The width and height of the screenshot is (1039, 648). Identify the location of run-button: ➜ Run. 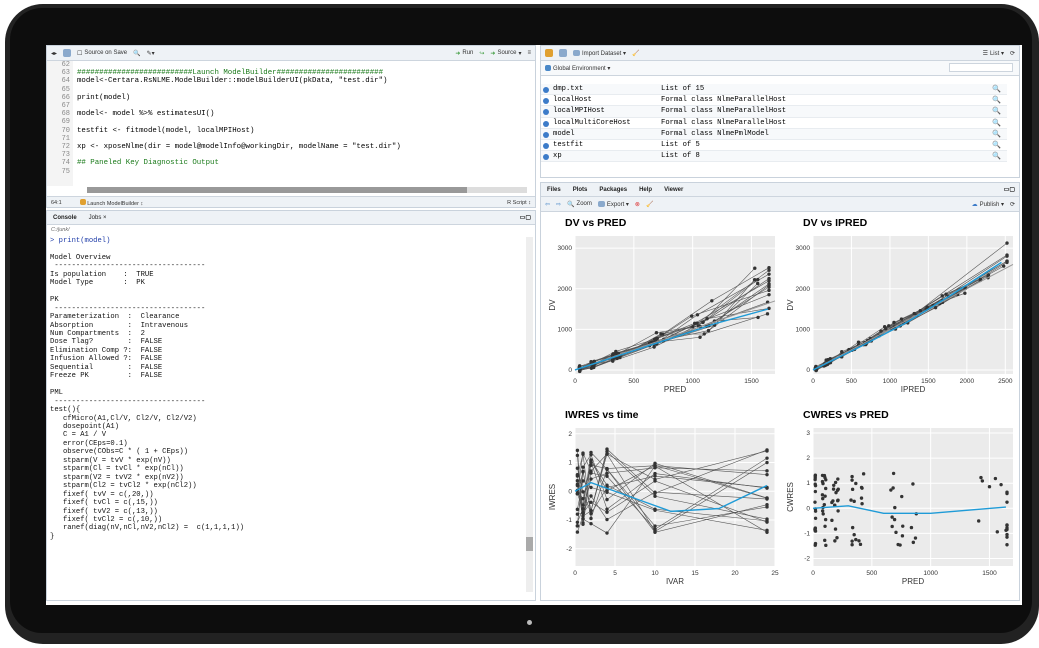
(464, 53).